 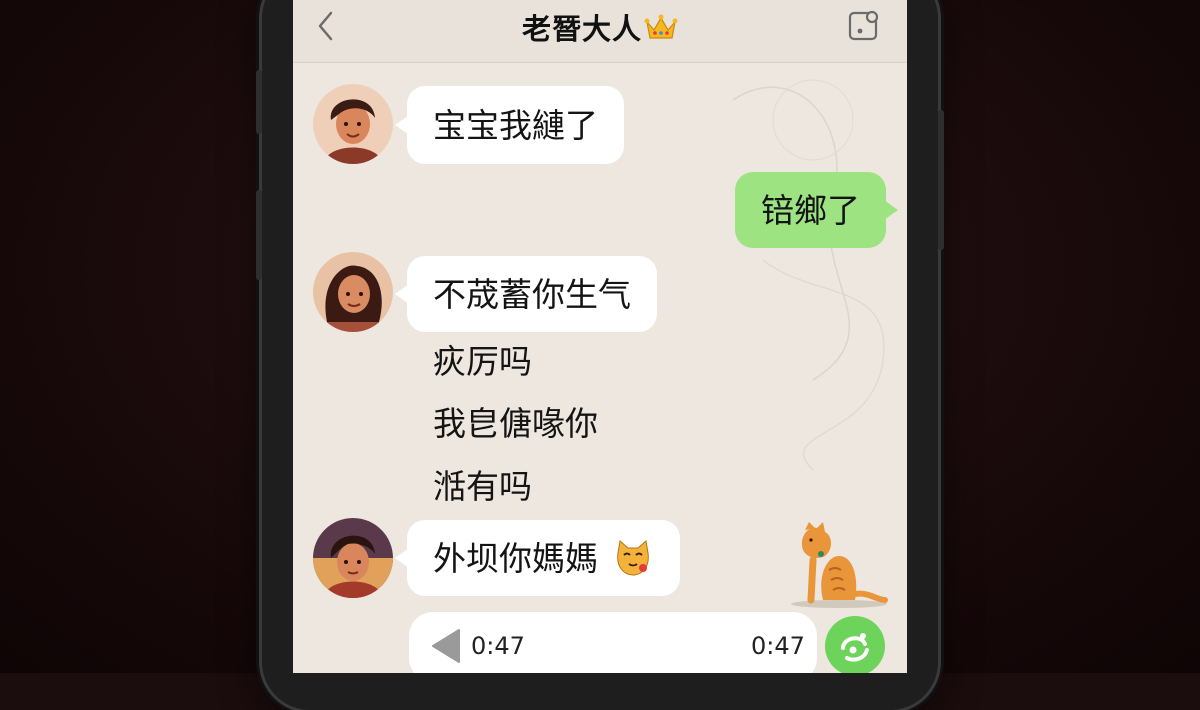 What do you see at coordinates (810, 210) in the screenshot?
I see `message-text: 锫鄉了` at bounding box center [810, 210].